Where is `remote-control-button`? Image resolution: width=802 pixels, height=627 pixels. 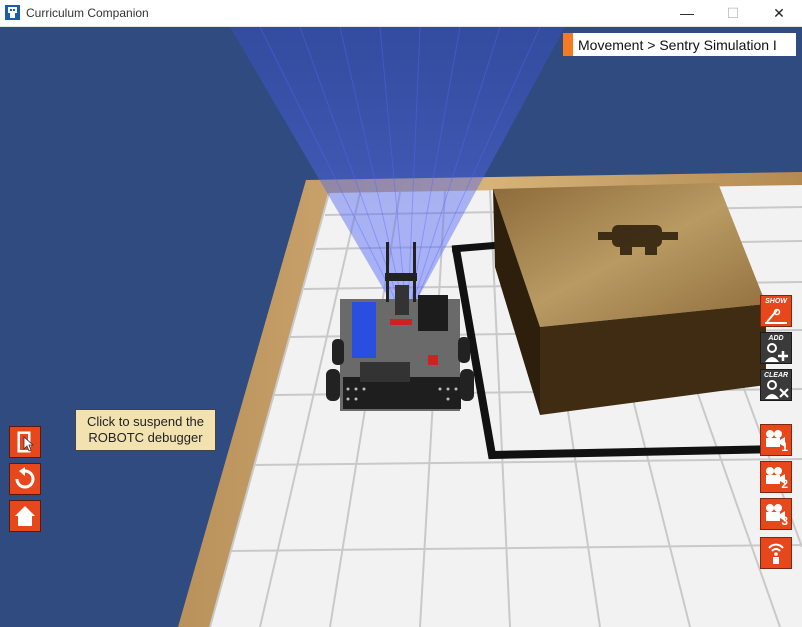
remote-control-button is located at coordinates (776, 553).